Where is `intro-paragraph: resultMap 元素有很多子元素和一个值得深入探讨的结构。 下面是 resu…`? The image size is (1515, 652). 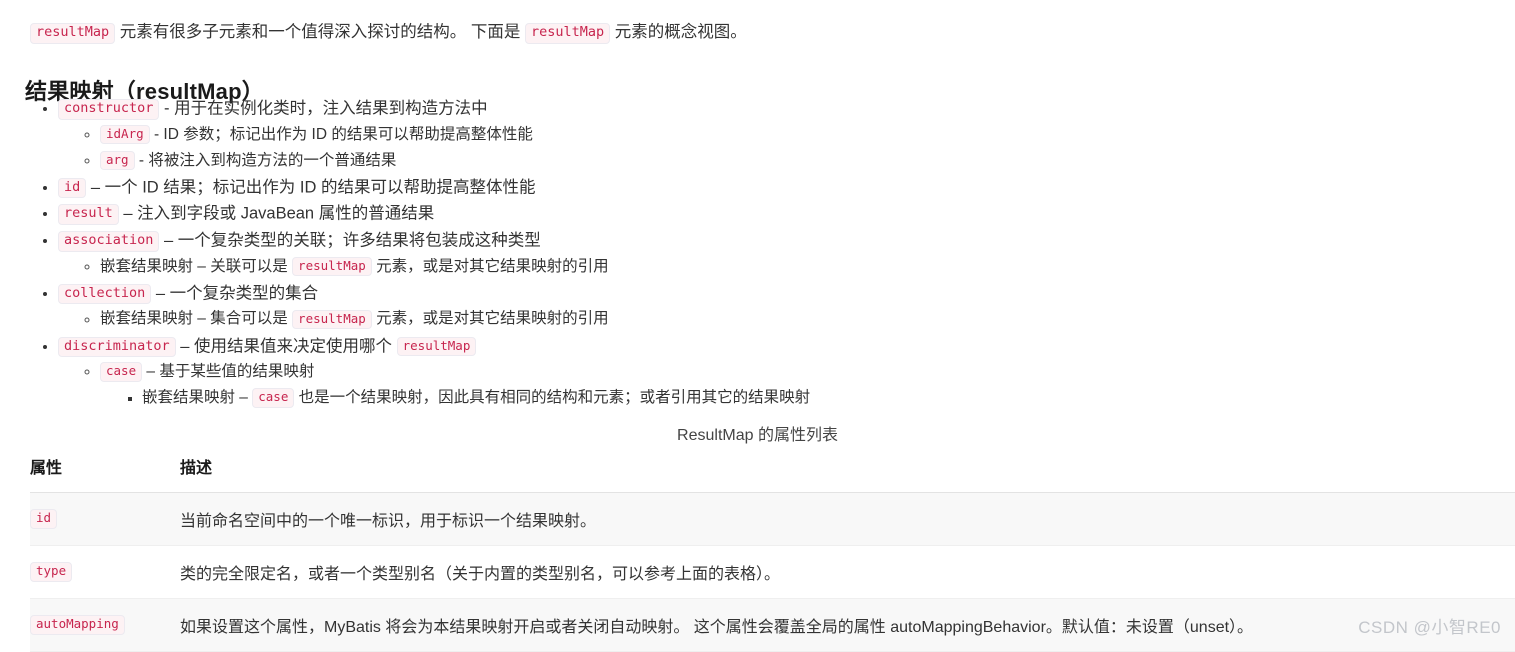 intro-paragraph: resultMap 元素有很多子元素和一个值得深入探讨的结构。 下面是 resu… is located at coordinates (388, 32).